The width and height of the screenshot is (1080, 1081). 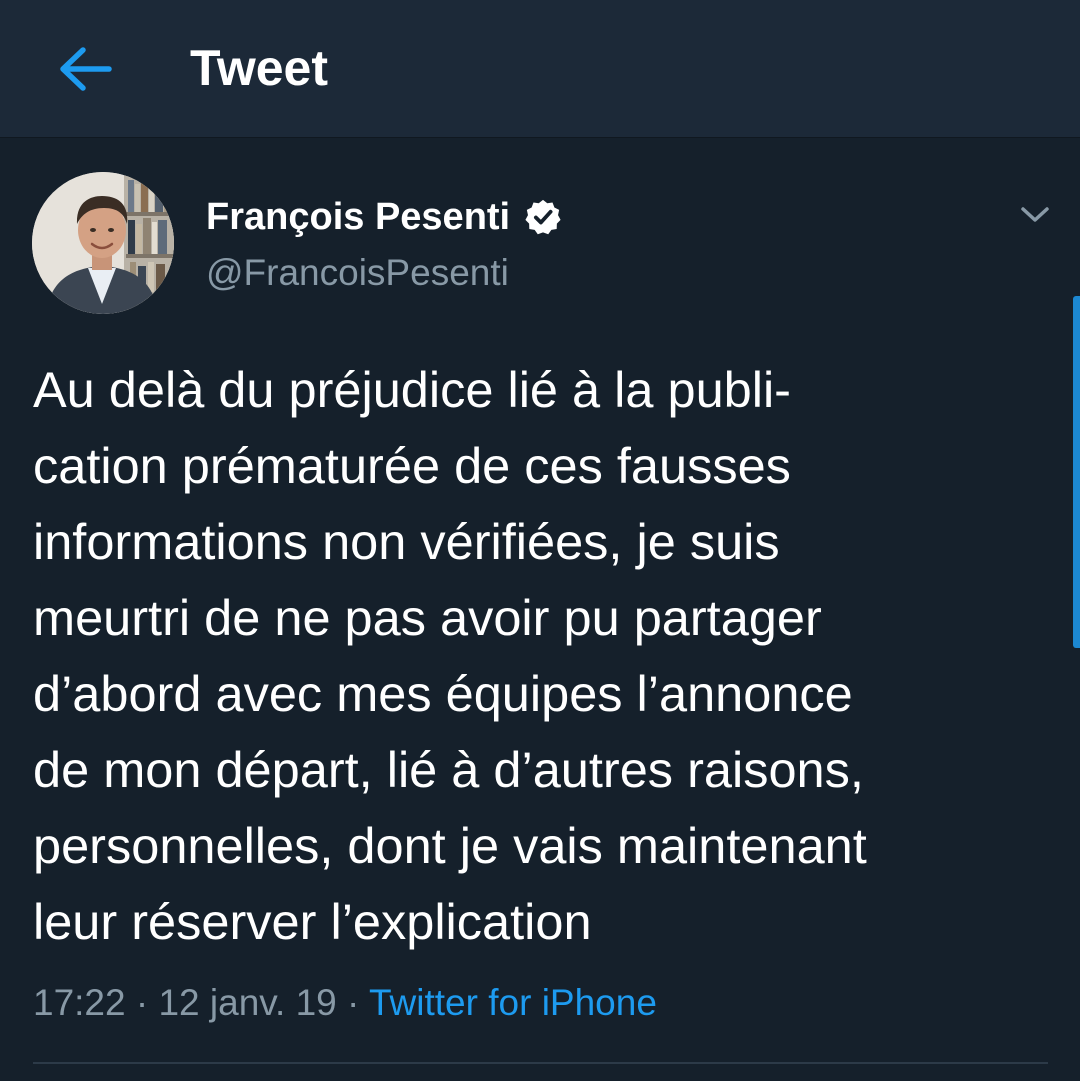 I want to click on arrow-left-icon, so click(x=86, y=69).